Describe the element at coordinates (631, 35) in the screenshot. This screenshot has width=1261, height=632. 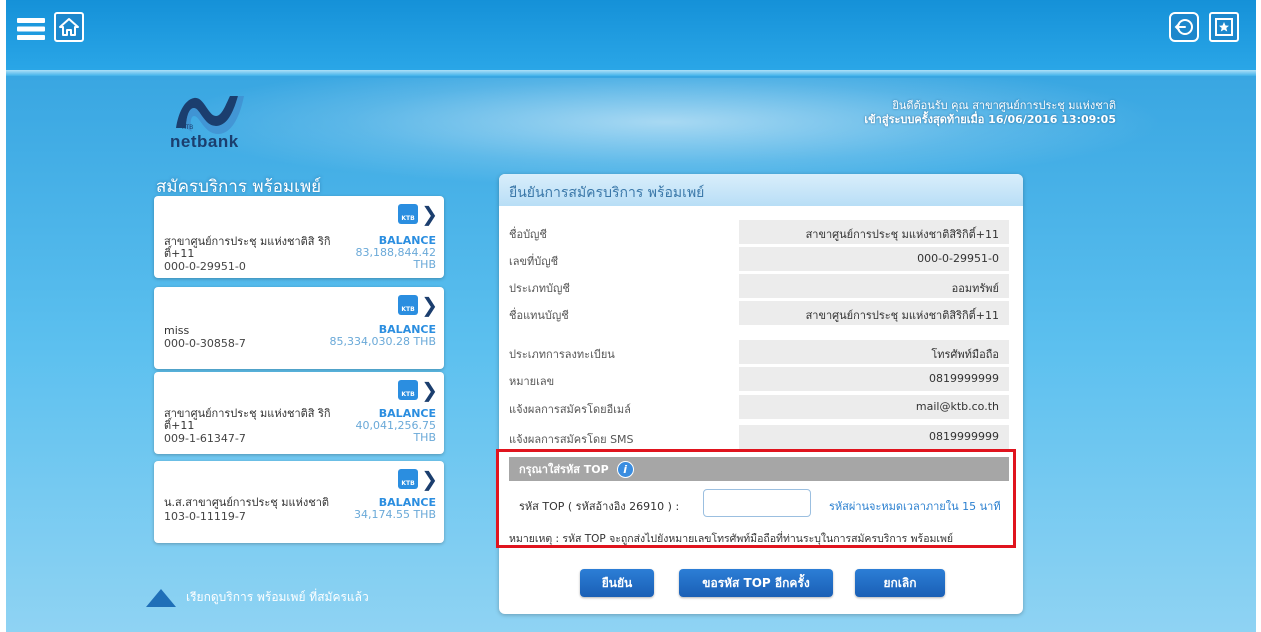
I see `top-bar` at that location.